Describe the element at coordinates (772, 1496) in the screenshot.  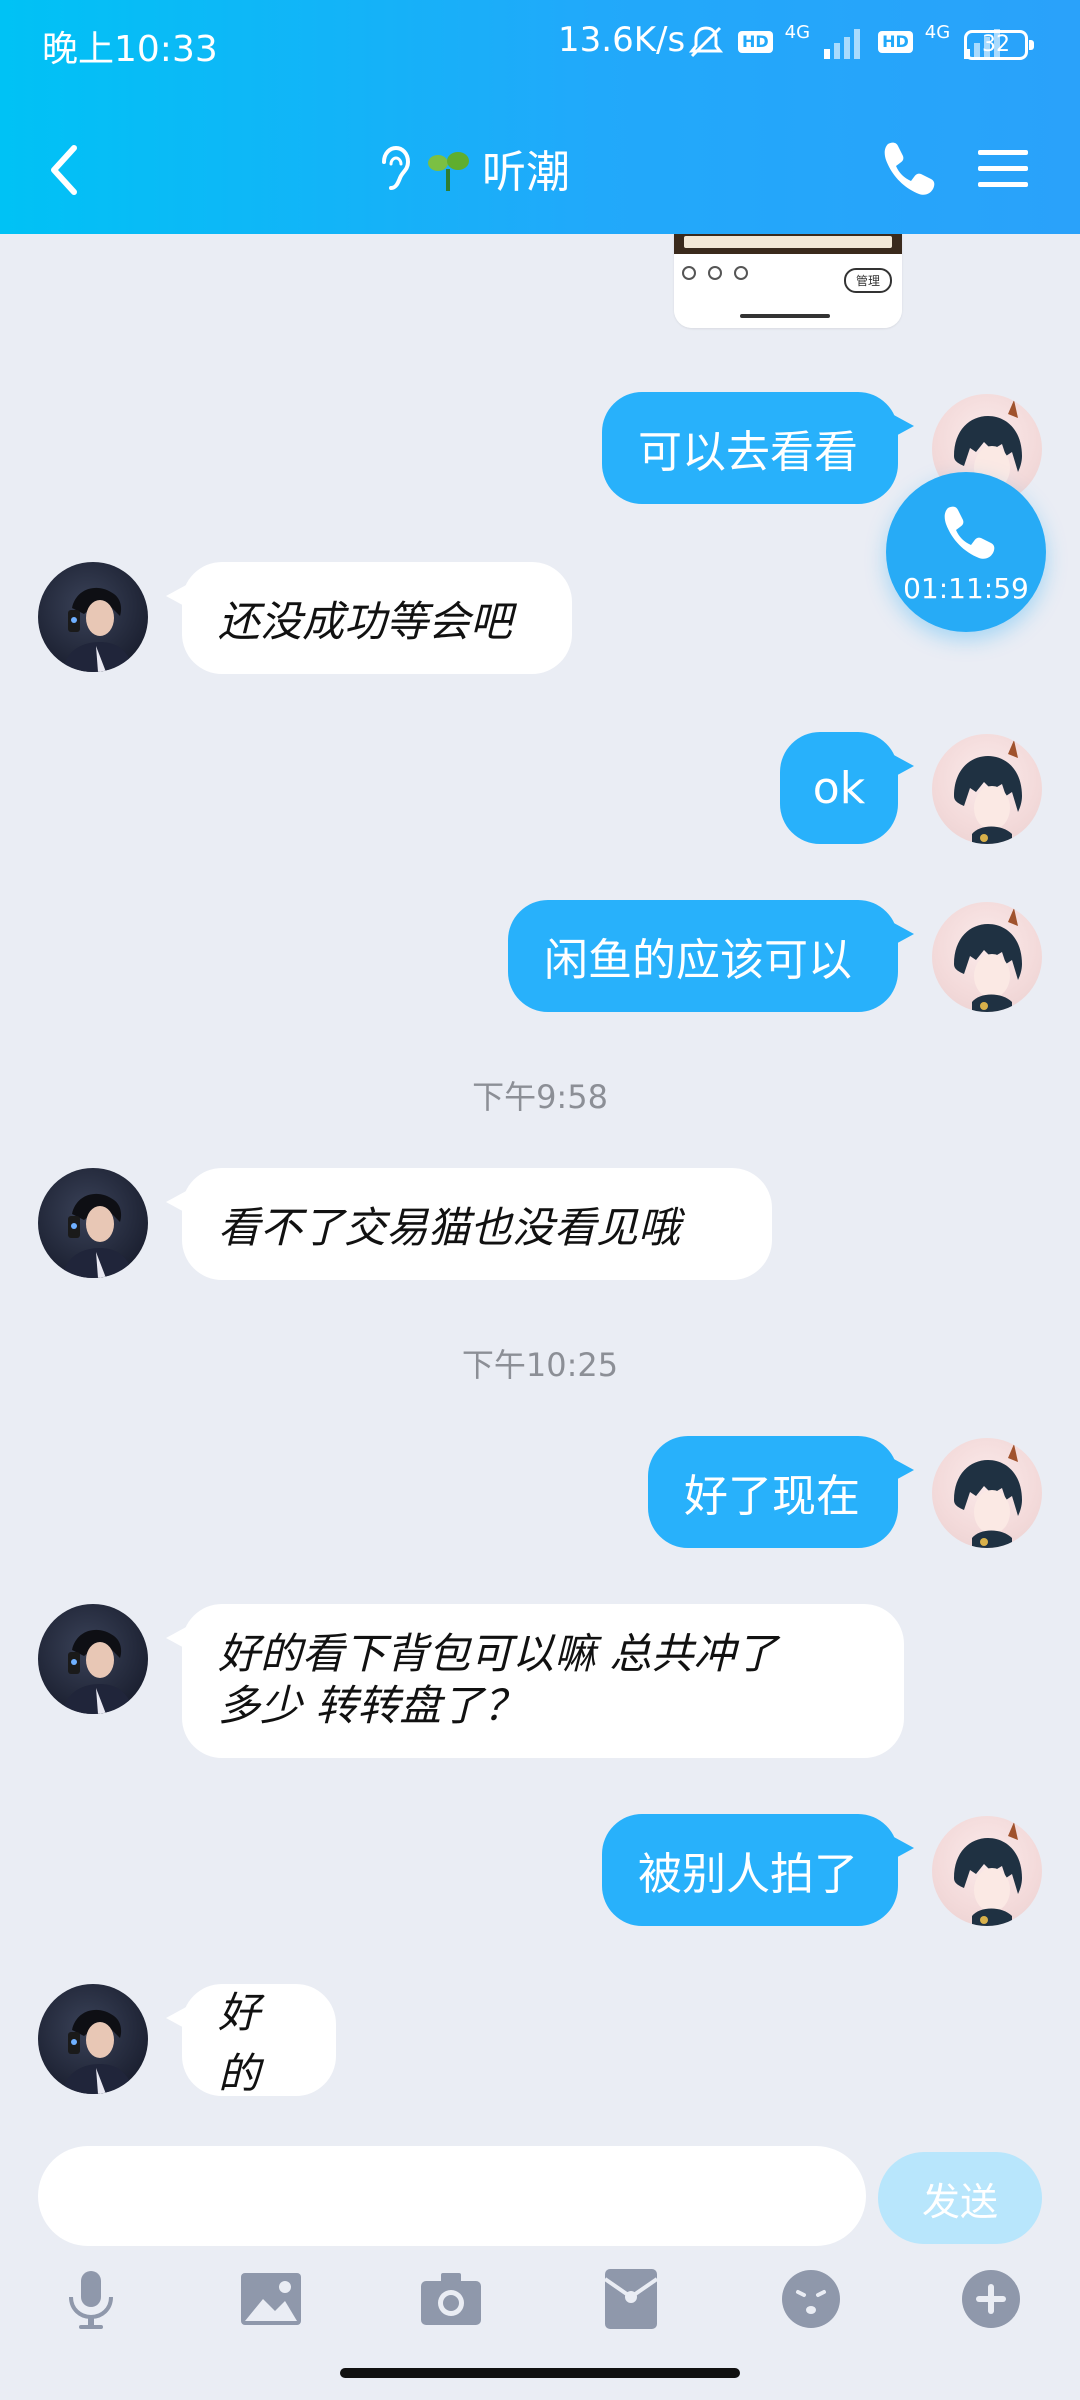
I see `message-text: 好了现在` at that location.